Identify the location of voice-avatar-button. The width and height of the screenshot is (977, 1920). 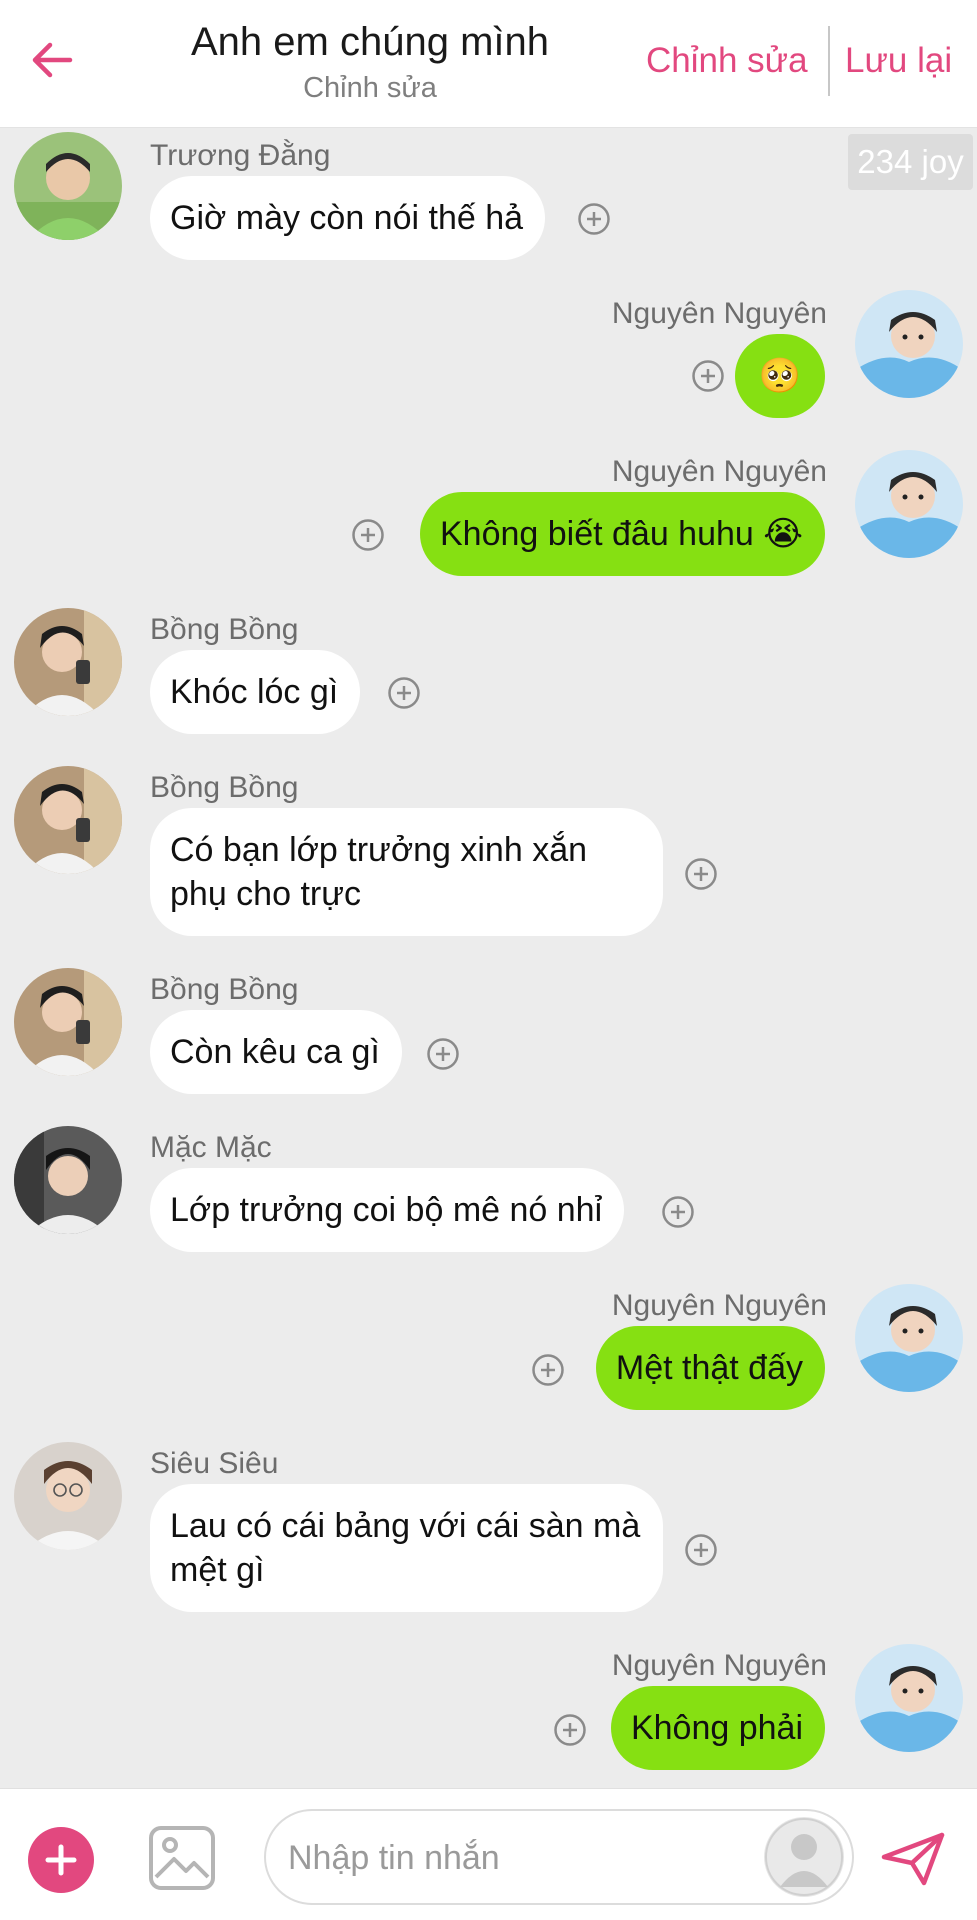
(804, 1857).